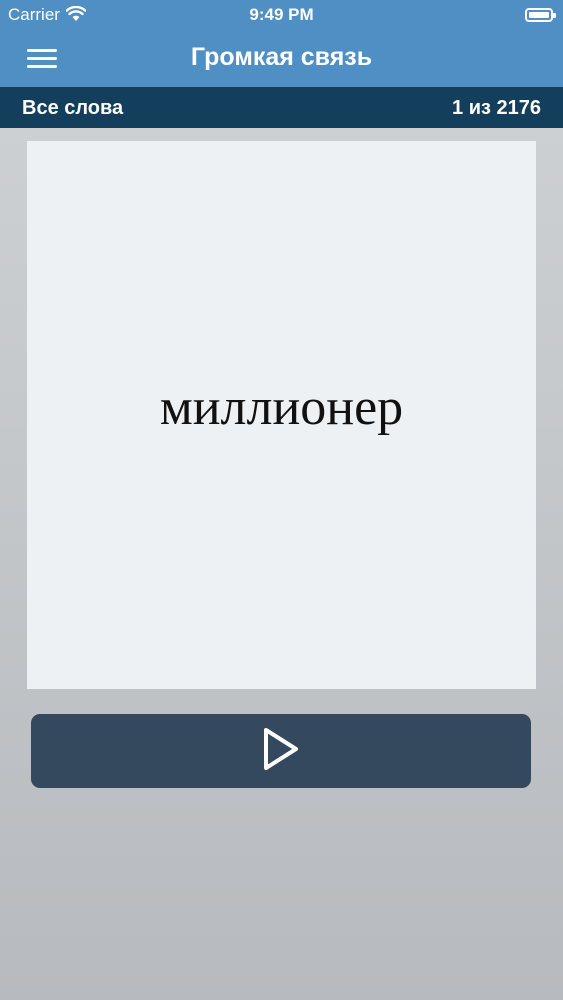 The width and height of the screenshot is (563, 1000). I want to click on status-bar: Carrier 9:49 PM, so click(281, 15).